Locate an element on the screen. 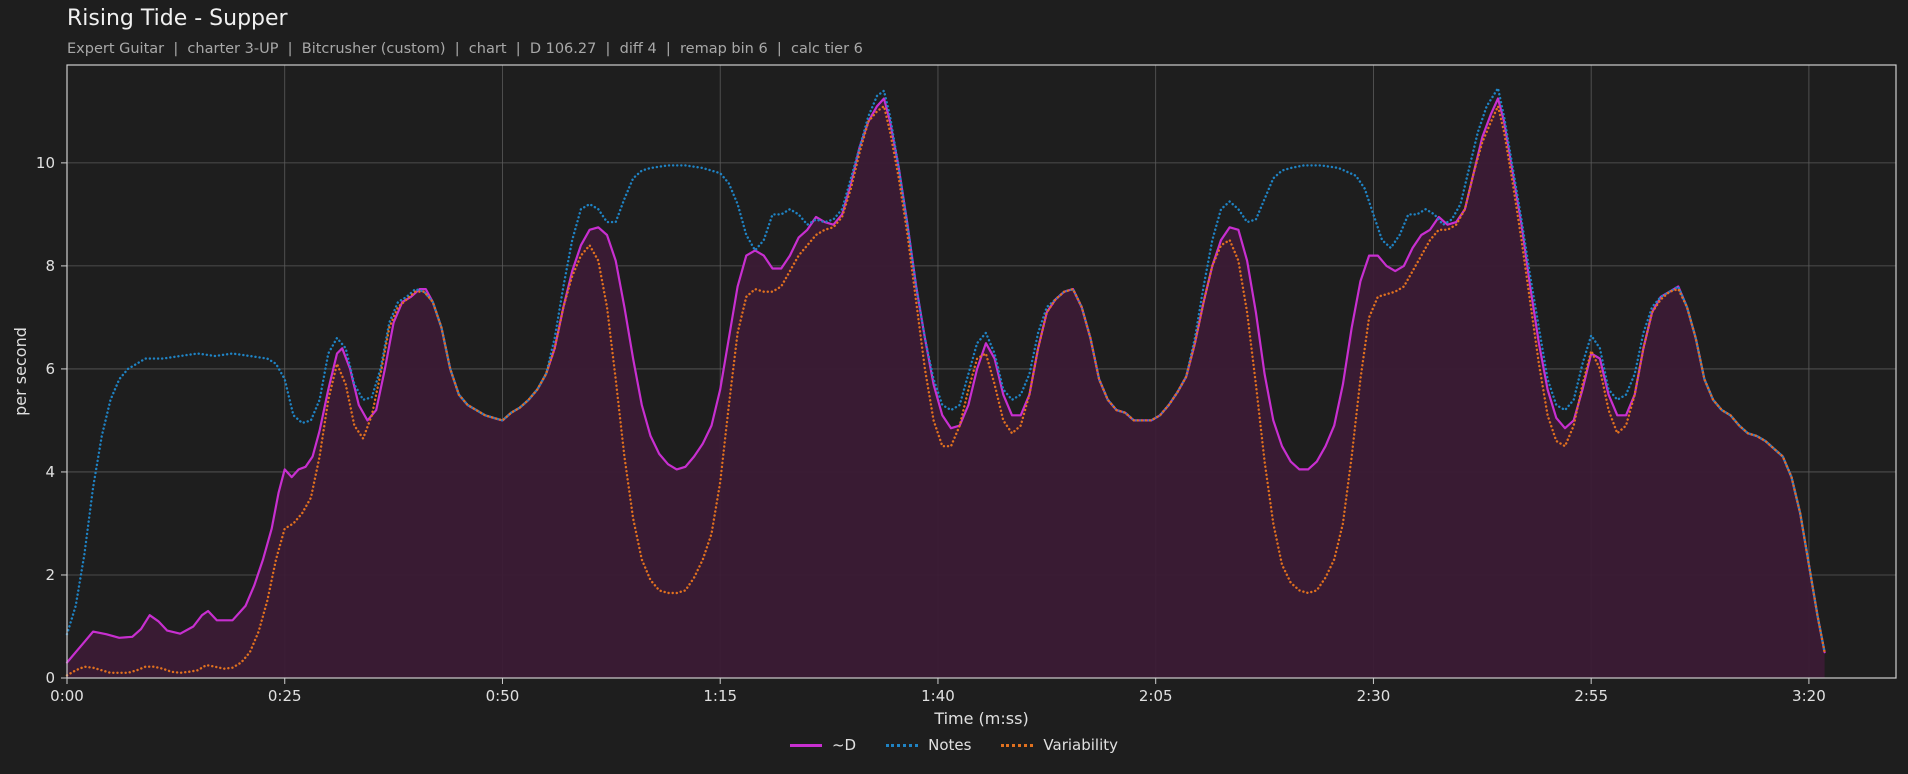 This screenshot has width=1908, height=774. legend-label-d: ~D is located at coordinates (844, 745).